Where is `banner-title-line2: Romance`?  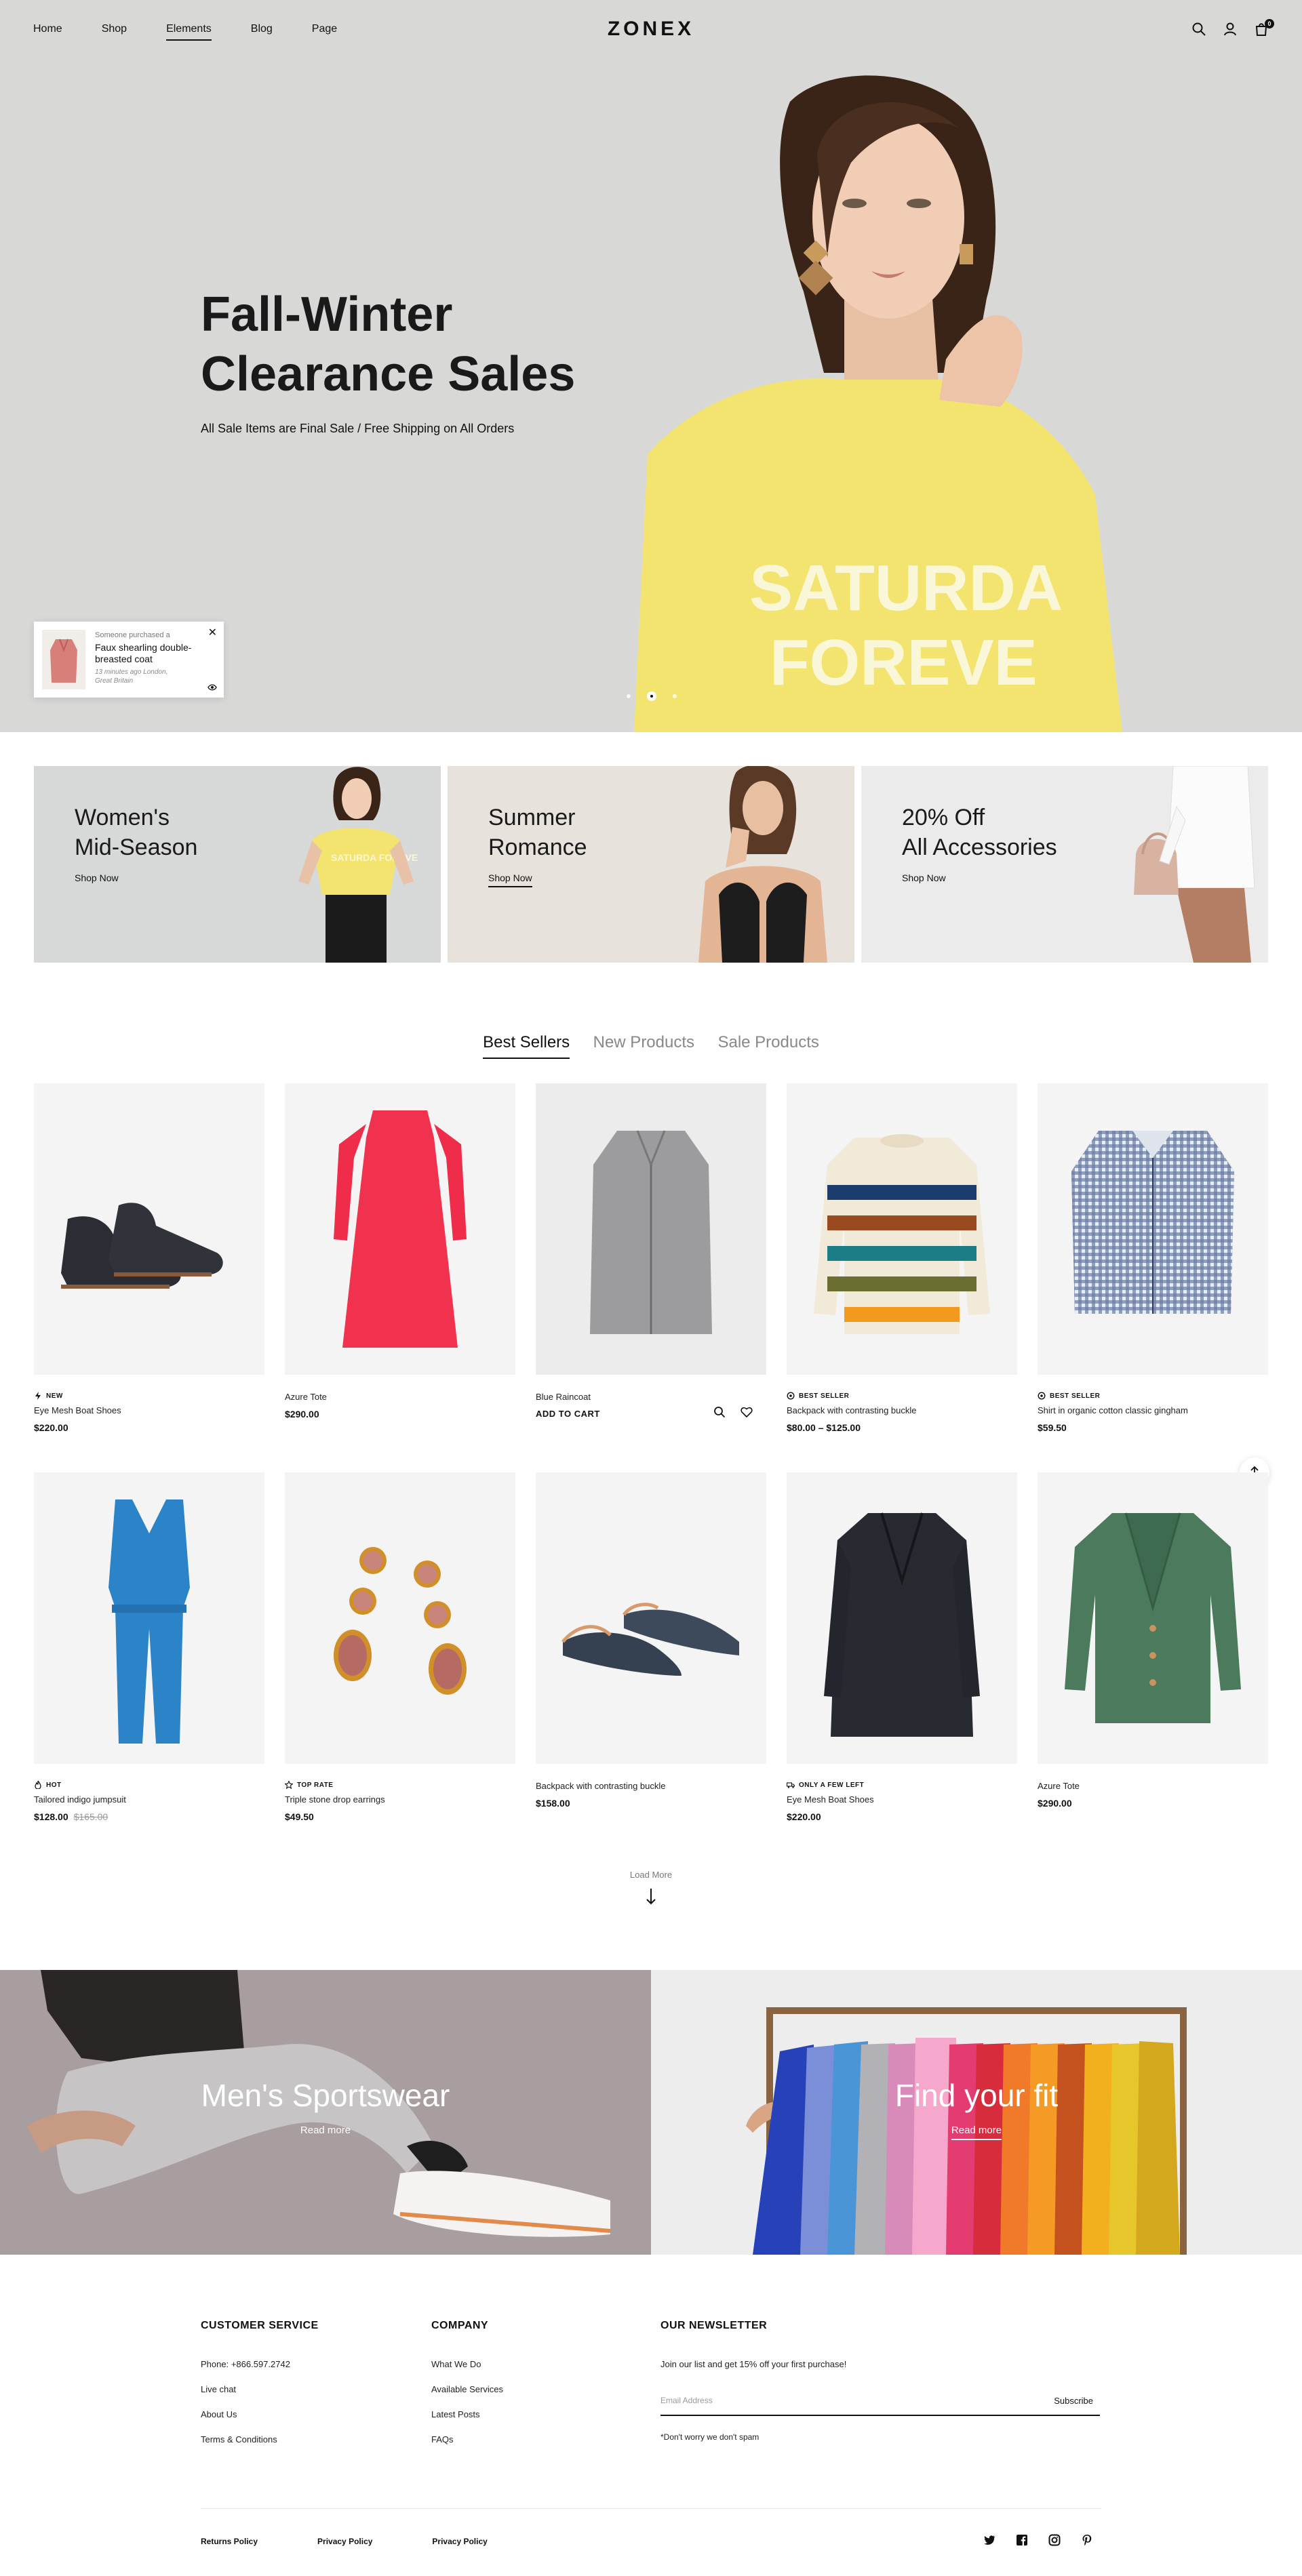
banner-title-line2: Romance is located at coordinates (537, 847).